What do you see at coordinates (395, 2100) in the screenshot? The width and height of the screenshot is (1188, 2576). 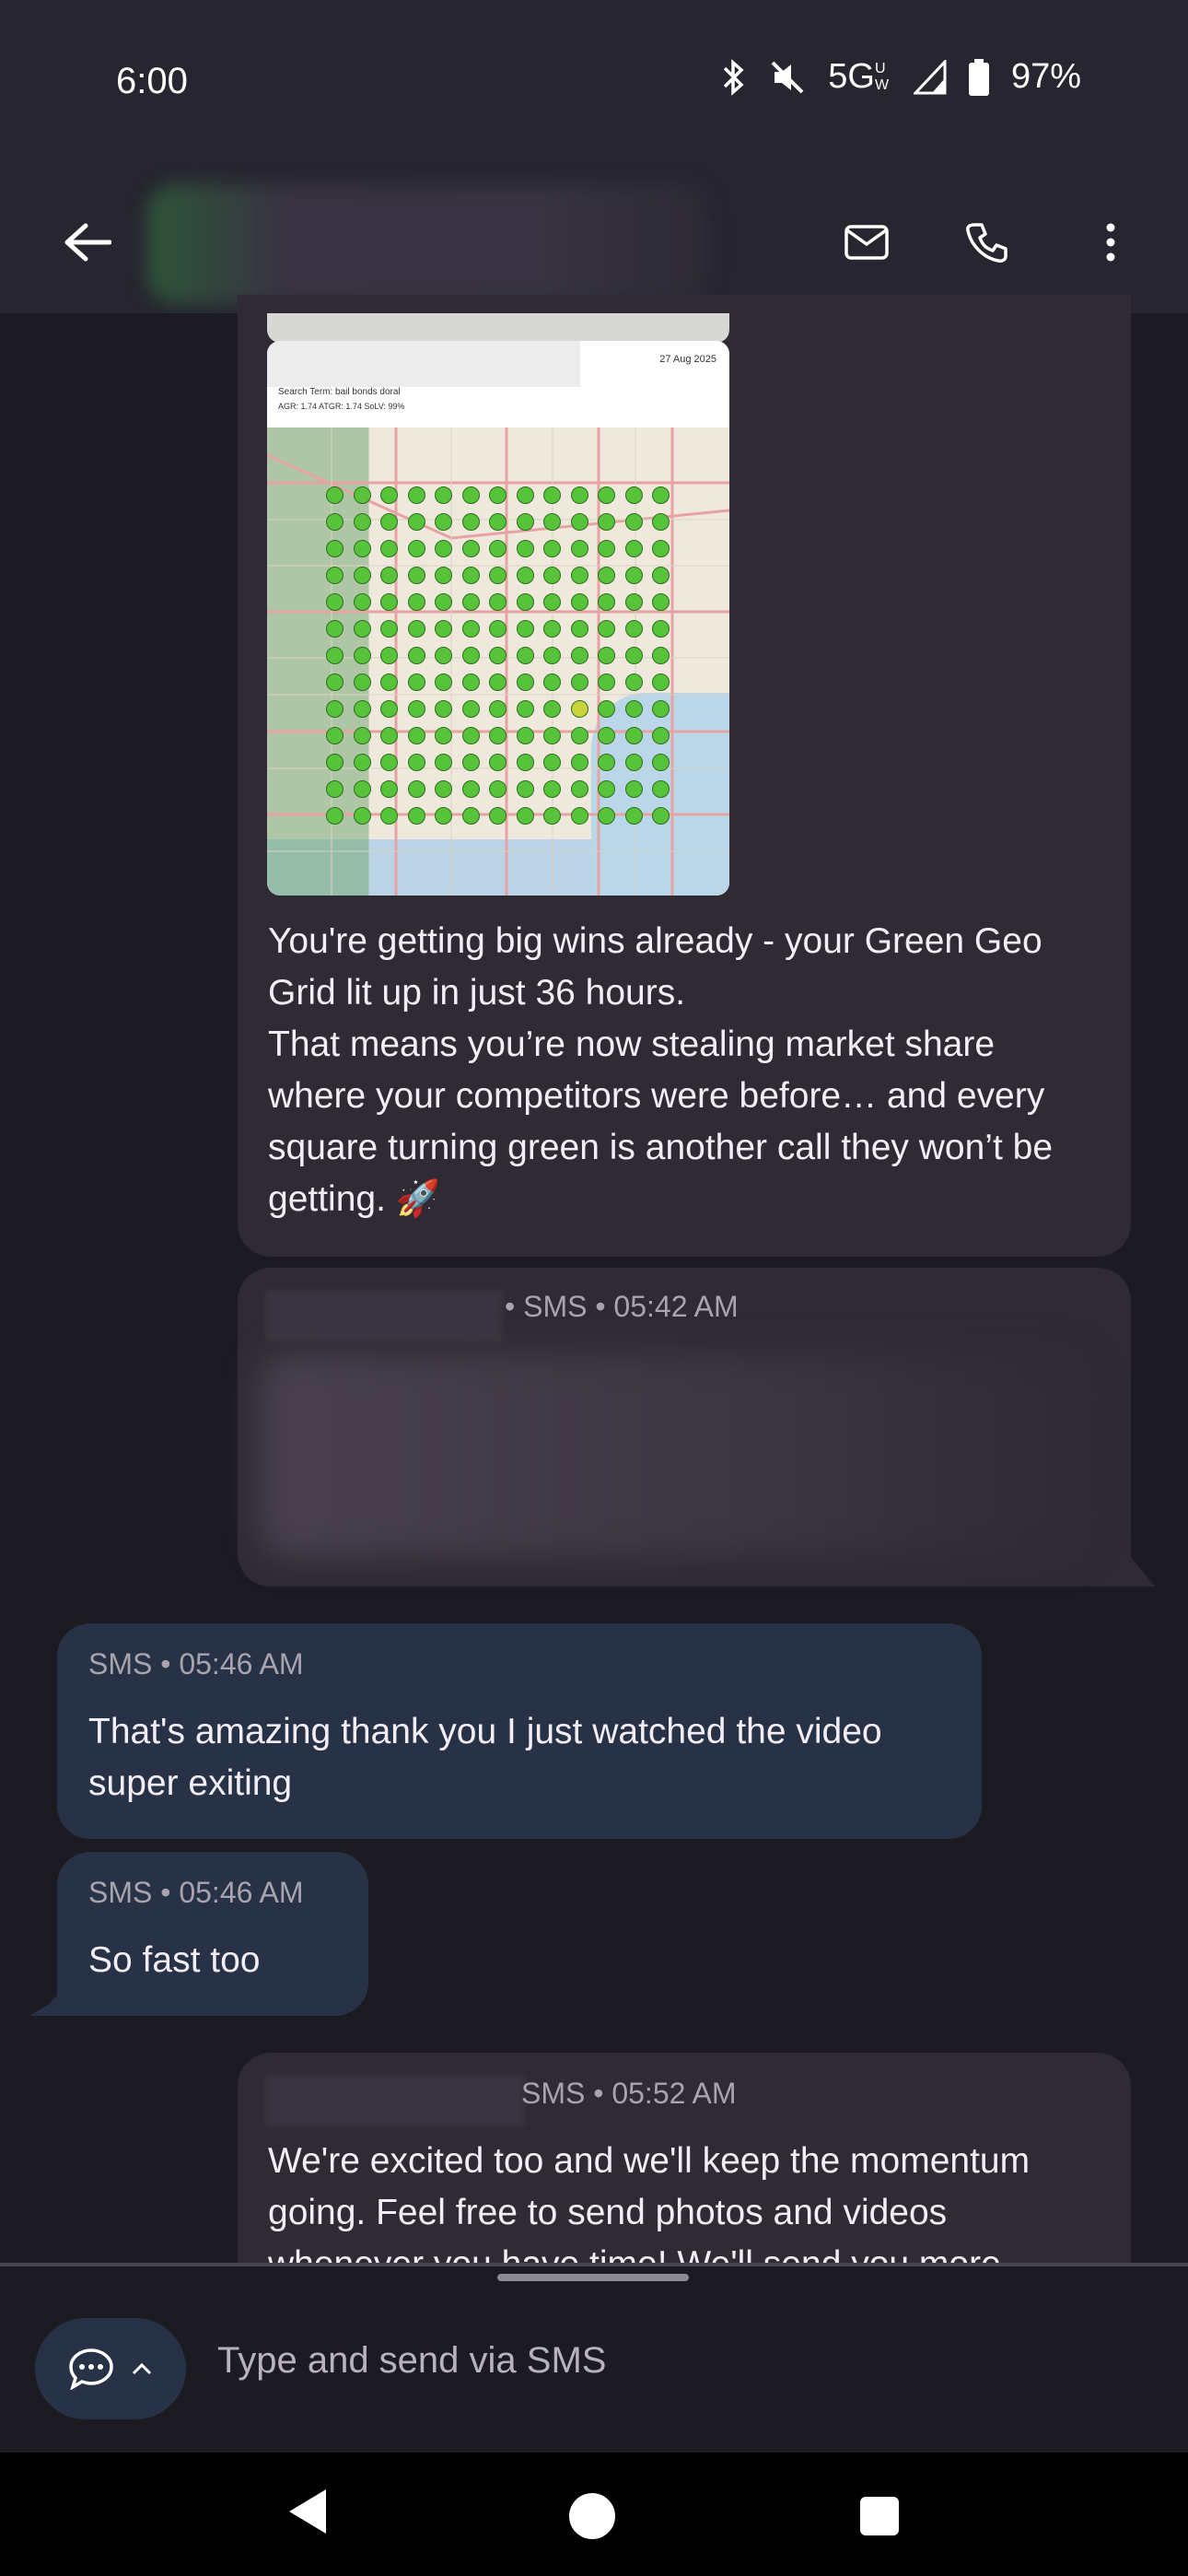 I see `sender-name-redacted` at bounding box center [395, 2100].